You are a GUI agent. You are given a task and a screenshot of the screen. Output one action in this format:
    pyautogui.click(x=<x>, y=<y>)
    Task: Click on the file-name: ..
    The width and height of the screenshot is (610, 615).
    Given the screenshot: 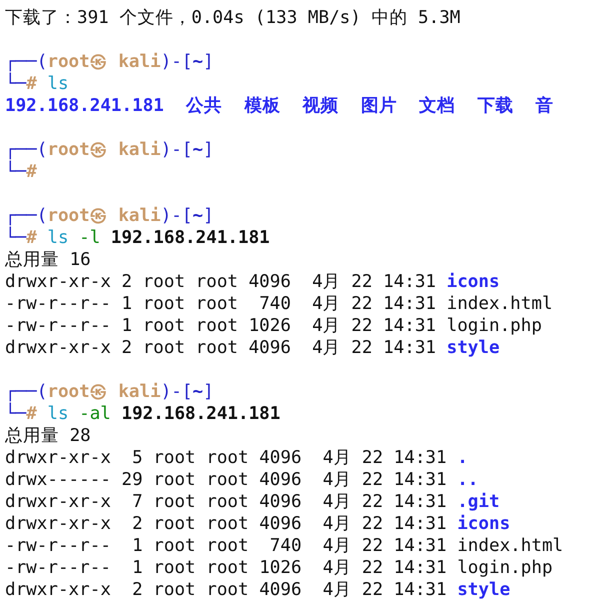 What is the action you would take?
    pyautogui.click(x=468, y=480)
    